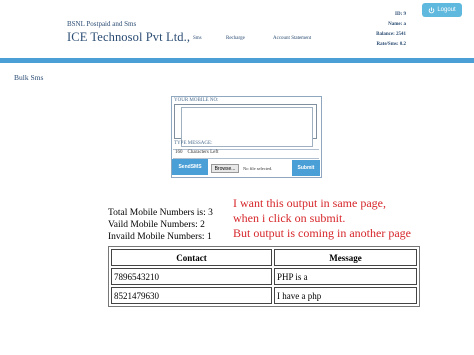  Describe the element at coordinates (345, 295) in the screenshot. I see `message-cell: I have a php` at that location.